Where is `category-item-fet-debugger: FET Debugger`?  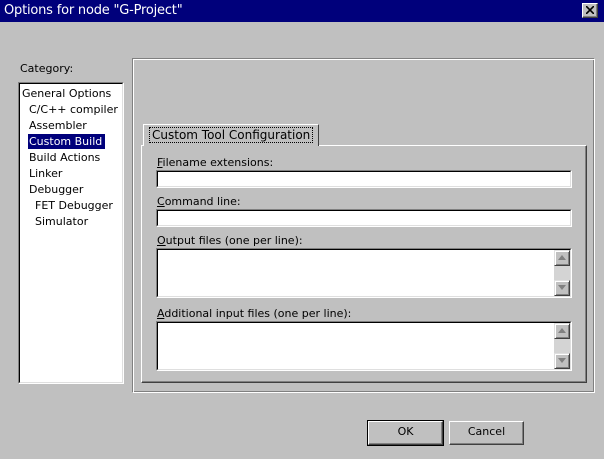
category-item-fet-debugger: FET Debugger is located at coordinates (75, 205).